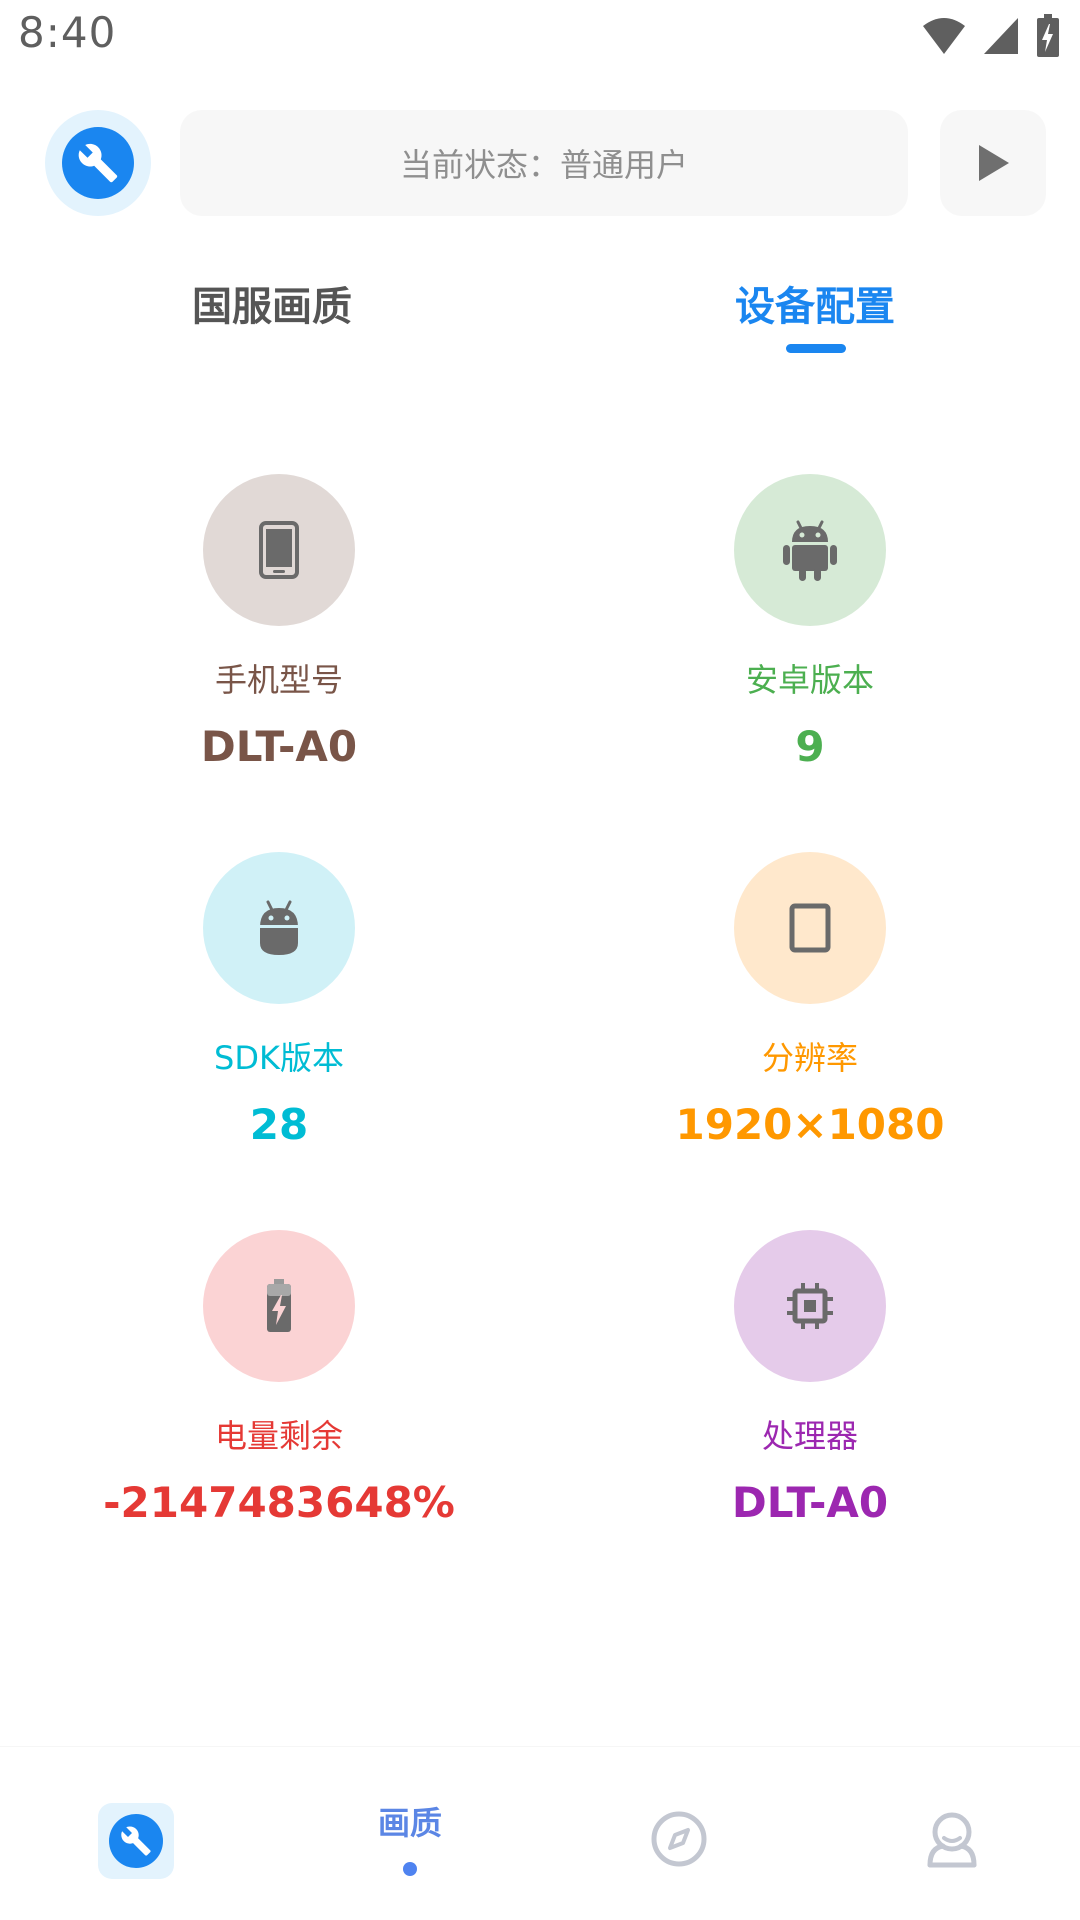  Describe the element at coordinates (944, 36) in the screenshot. I see `wifi-icon` at that location.